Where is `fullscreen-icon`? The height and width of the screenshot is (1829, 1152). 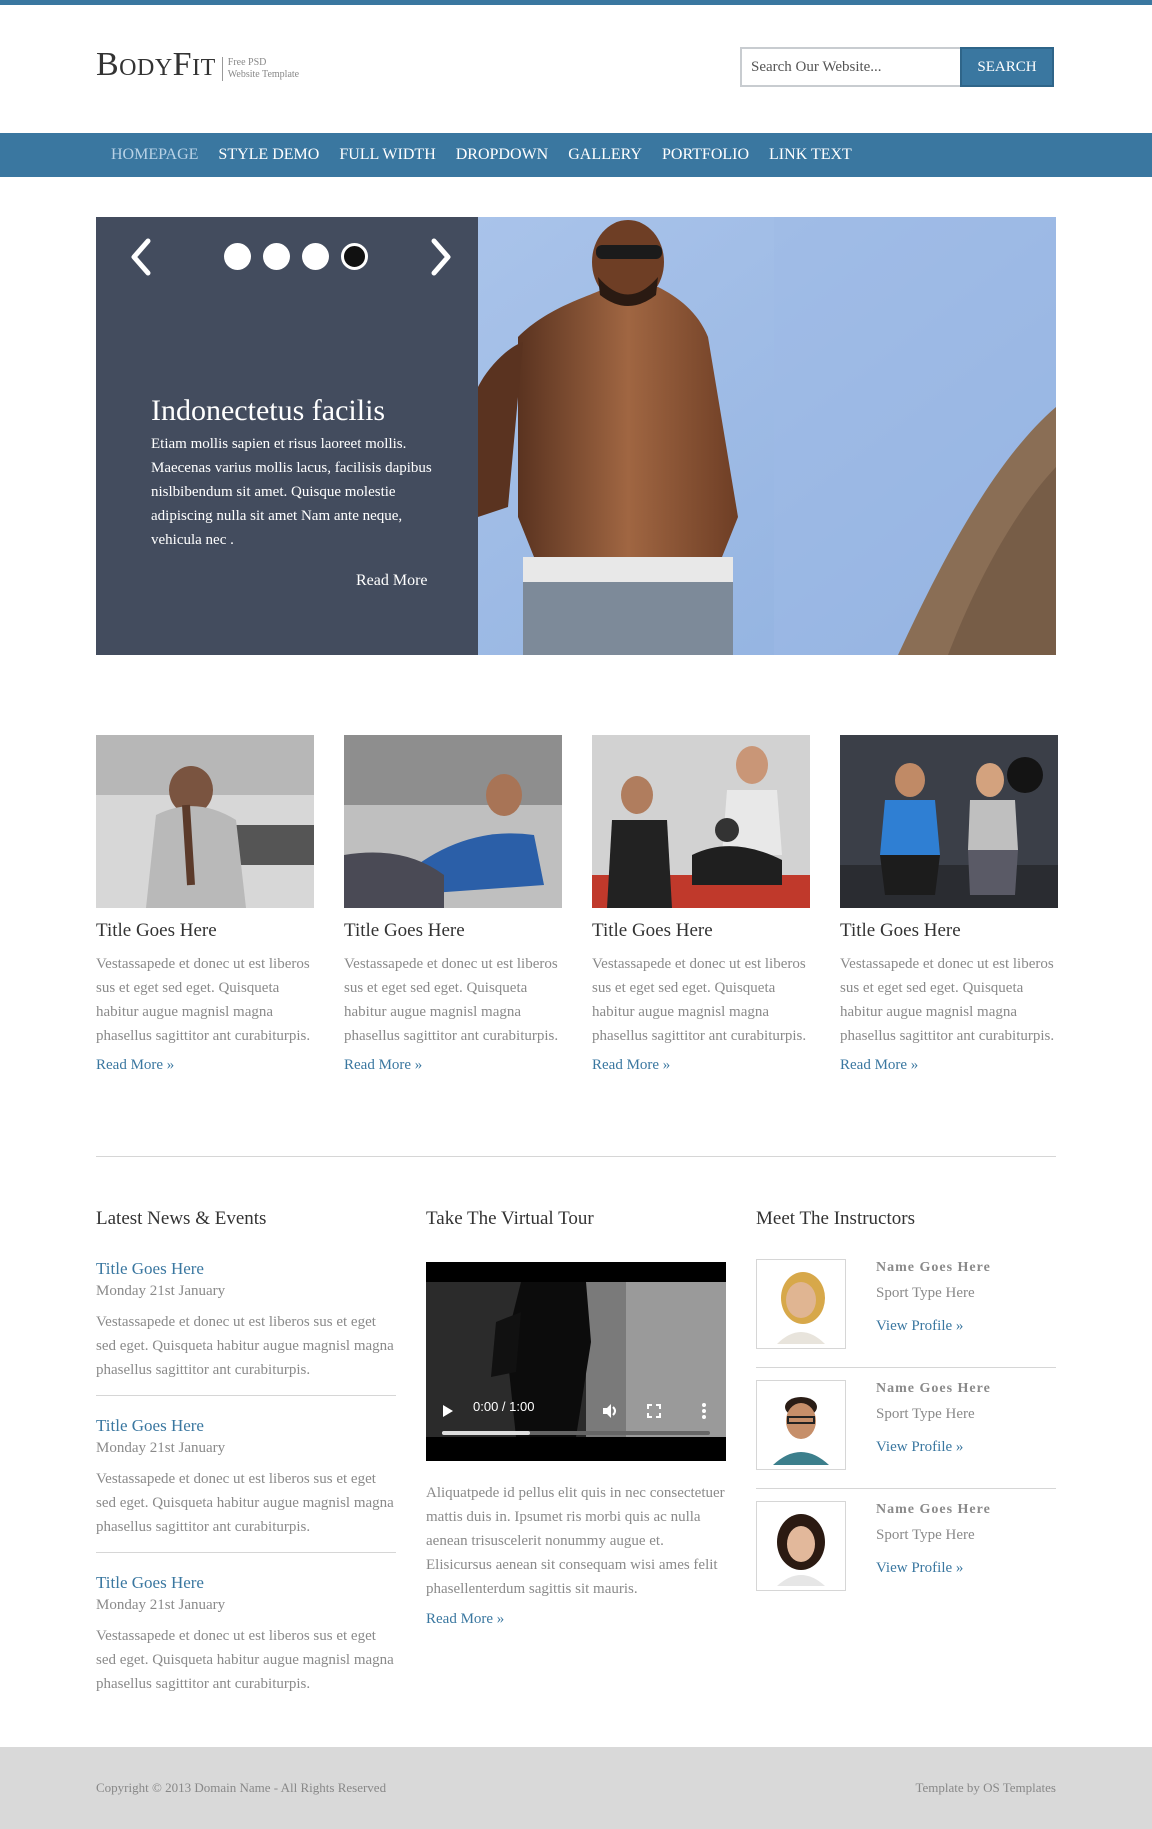 fullscreen-icon is located at coordinates (654, 1411).